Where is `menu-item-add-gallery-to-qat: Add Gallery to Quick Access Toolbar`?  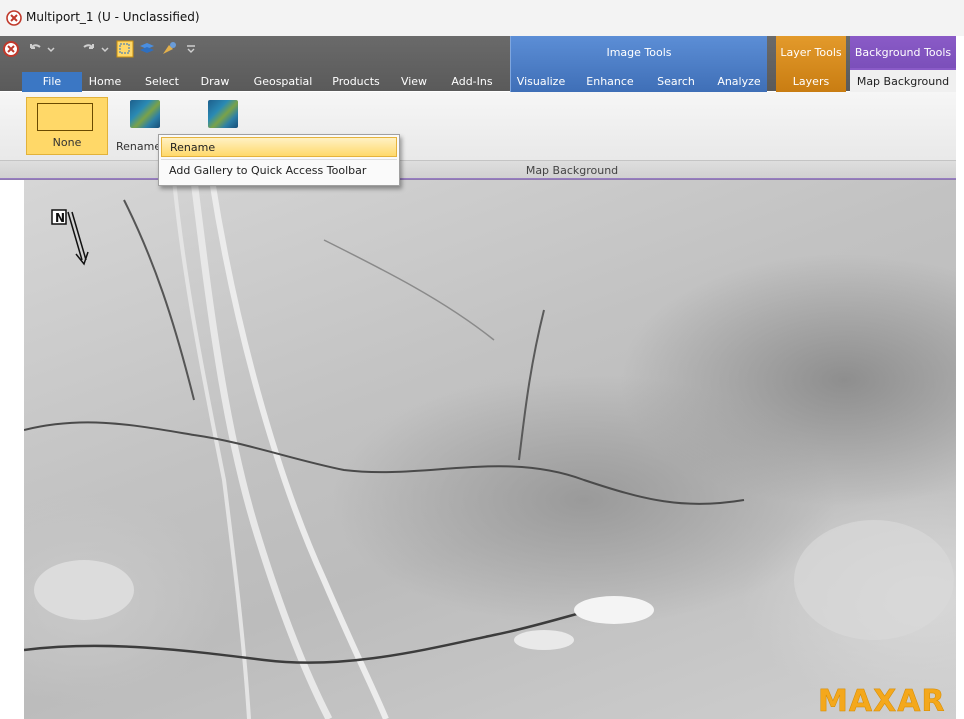 menu-item-add-gallery-to-qat: Add Gallery to Quick Access Toolbar is located at coordinates (279, 171).